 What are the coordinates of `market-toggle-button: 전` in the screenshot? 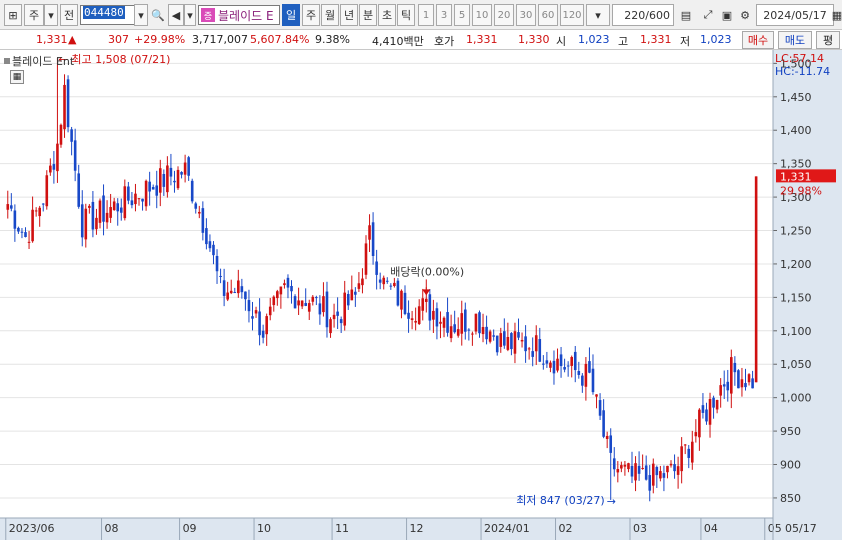 It's located at (69, 15).